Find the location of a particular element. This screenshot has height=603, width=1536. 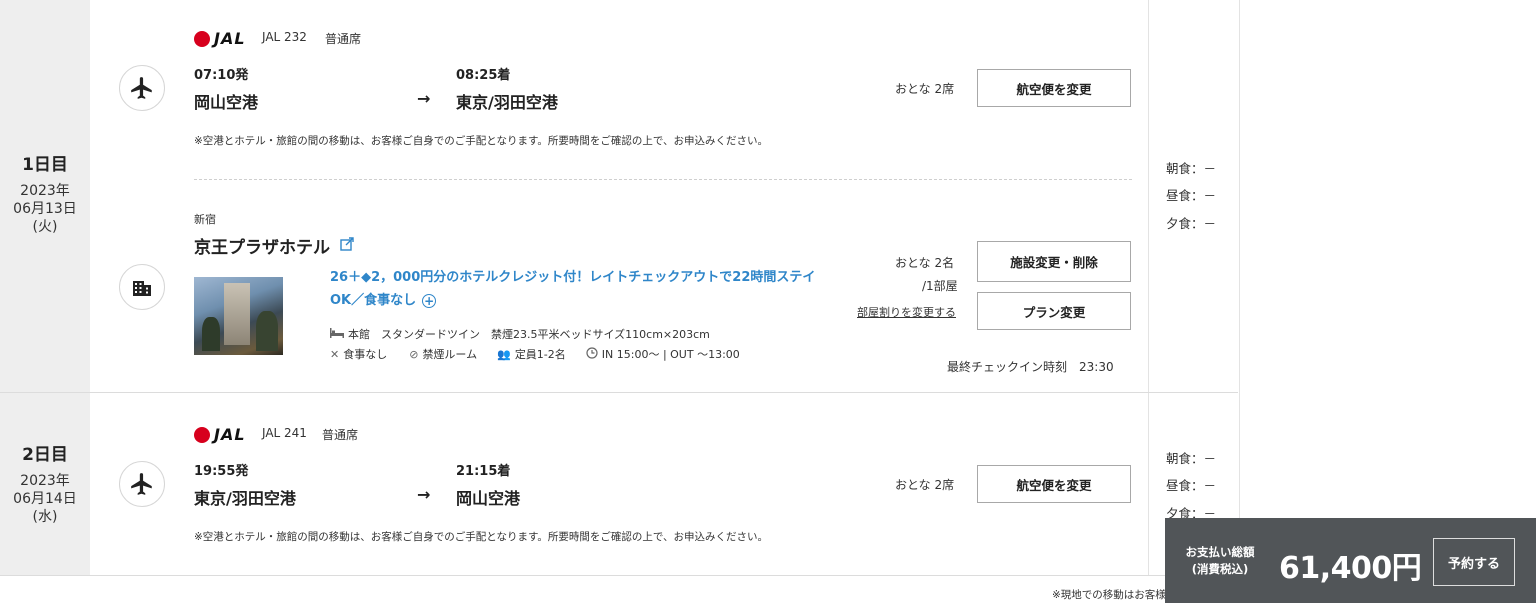

meal-info: 食事なし is located at coordinates (365, 354).